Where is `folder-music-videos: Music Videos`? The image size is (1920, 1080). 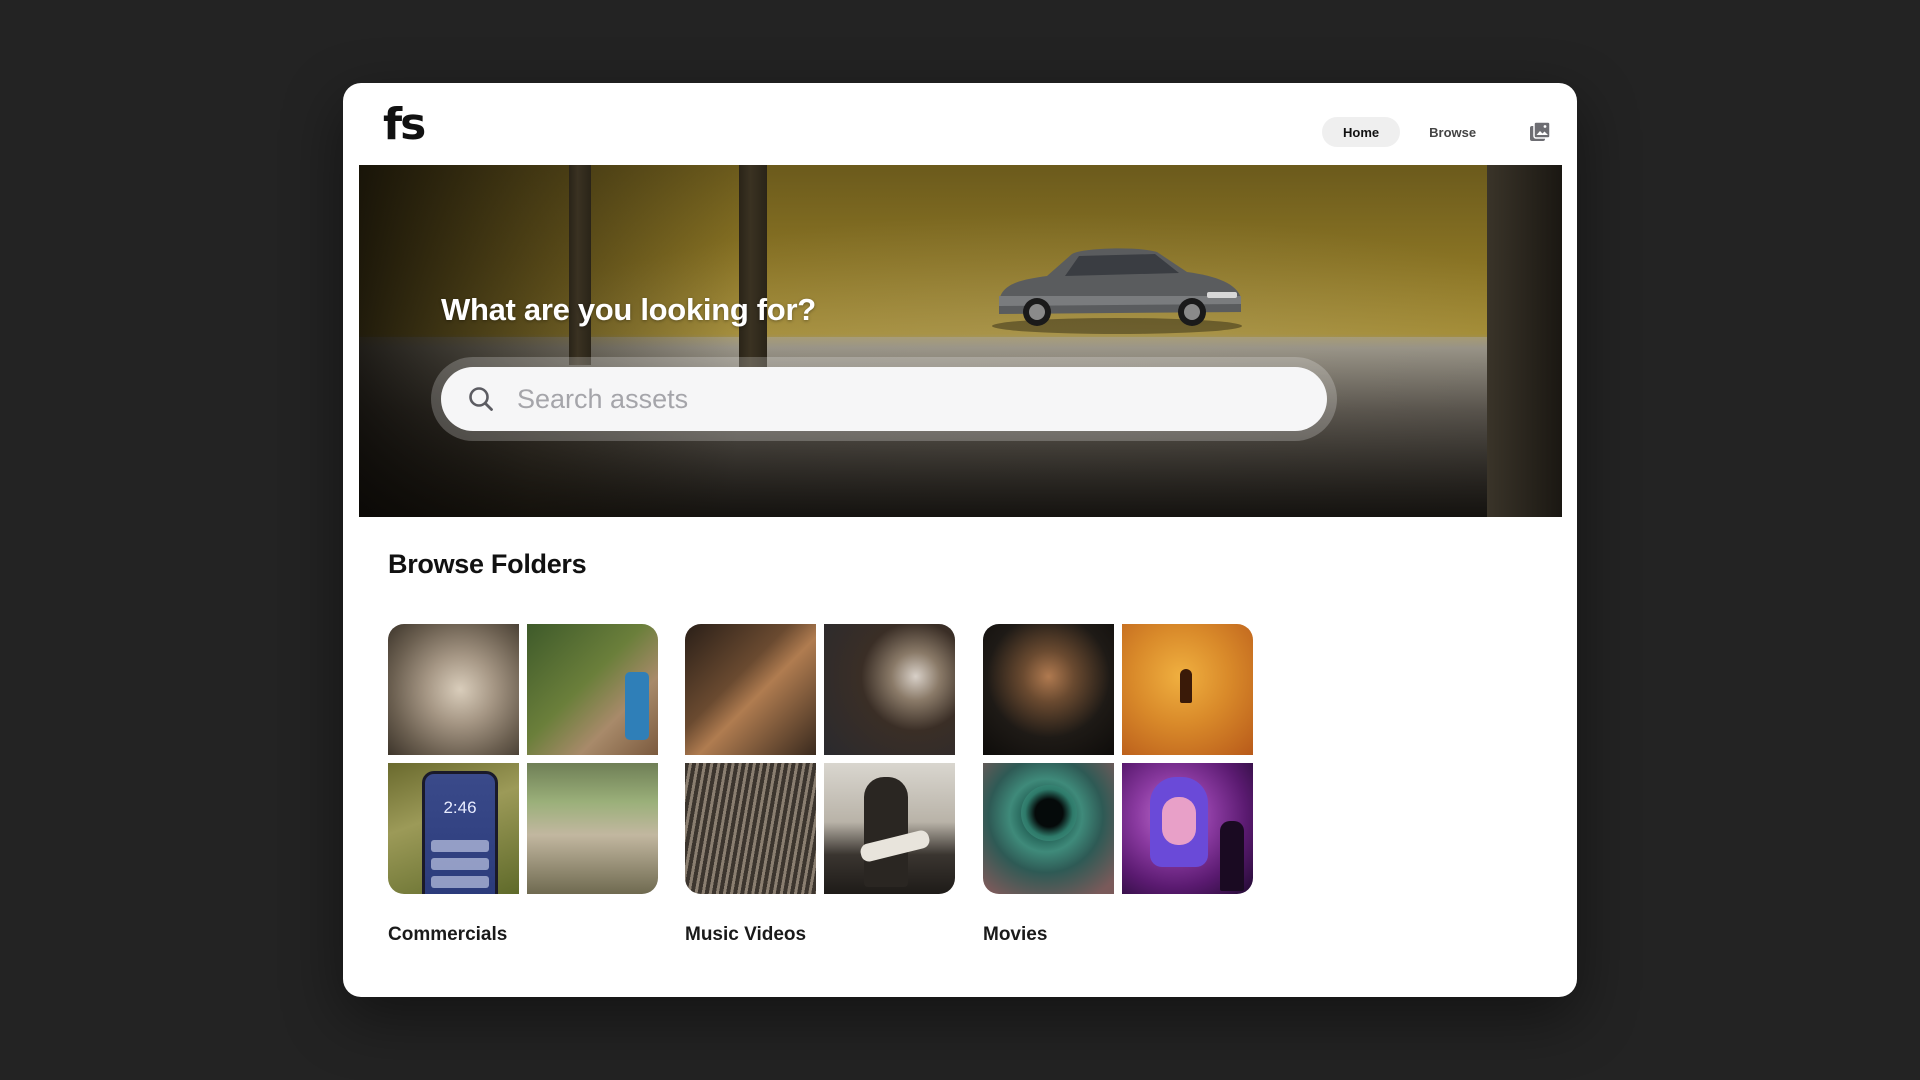
folder-music-videos: Music Videos is located at coordinates (820, 785).